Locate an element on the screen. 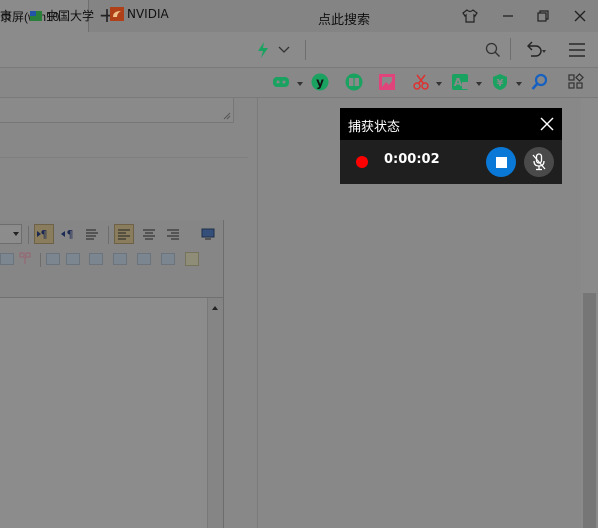  recording-timer: 0:00:02 is located at coordinates (412, 159).